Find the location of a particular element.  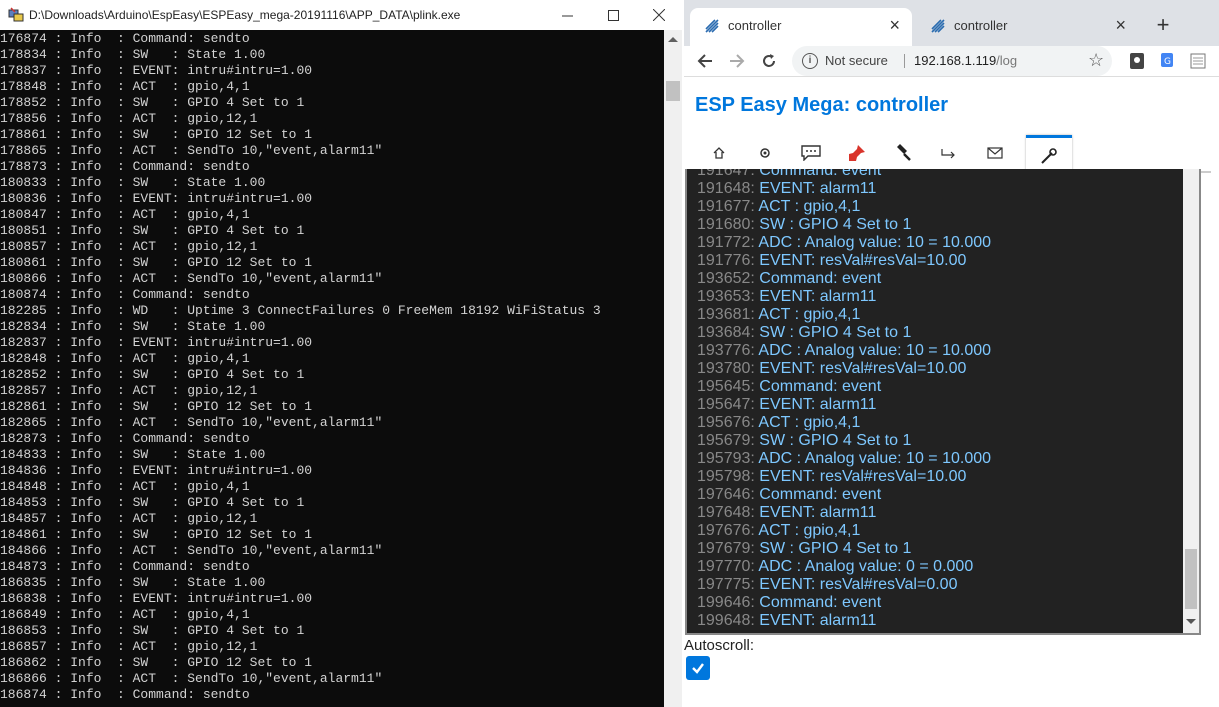

maximize-button is located at coordinates (613, 15).